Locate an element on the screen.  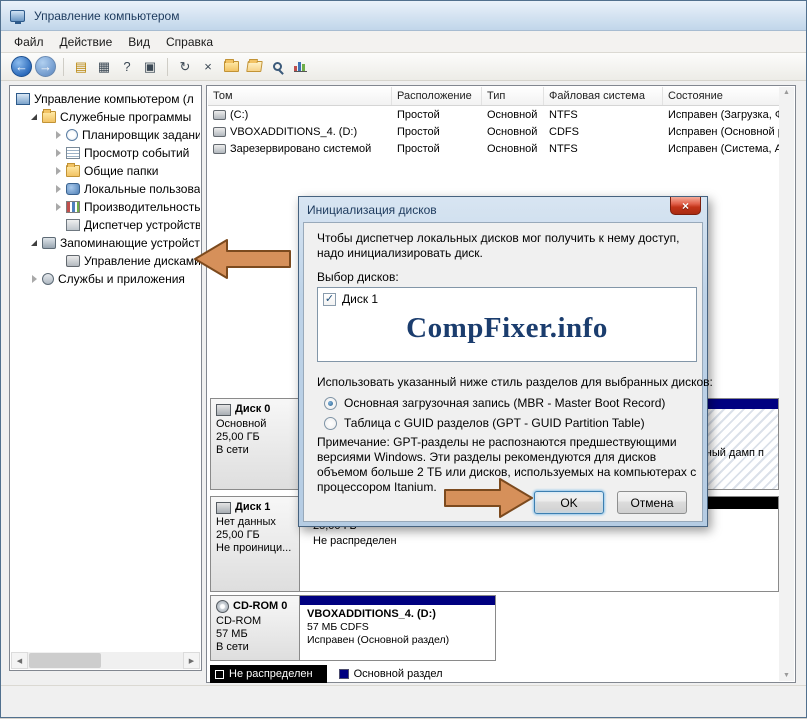
expander-placeholder is located at coordinates (58, 225).